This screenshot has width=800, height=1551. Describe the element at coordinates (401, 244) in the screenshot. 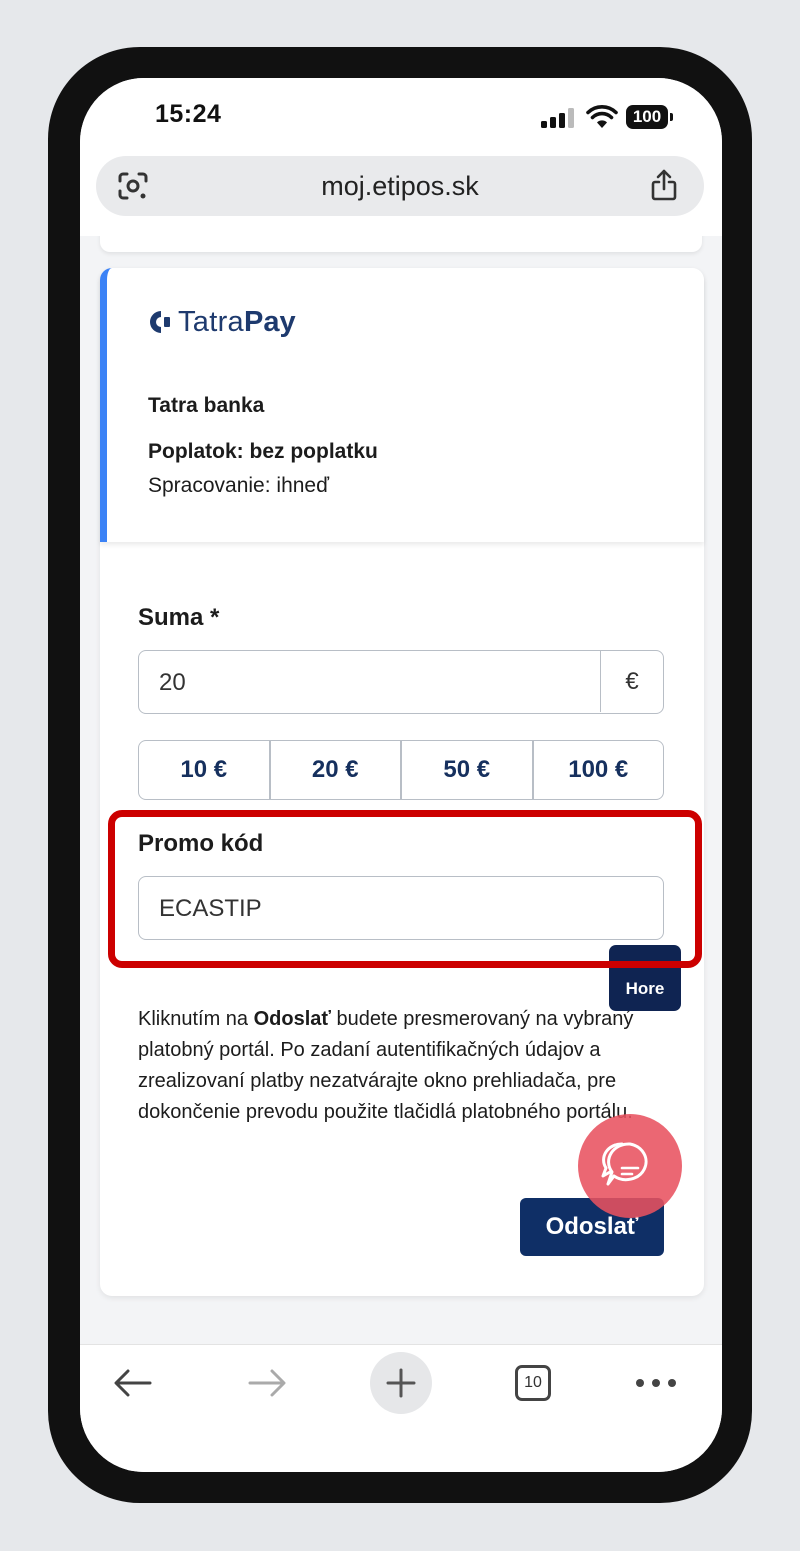

I see `previous-card` at that location.